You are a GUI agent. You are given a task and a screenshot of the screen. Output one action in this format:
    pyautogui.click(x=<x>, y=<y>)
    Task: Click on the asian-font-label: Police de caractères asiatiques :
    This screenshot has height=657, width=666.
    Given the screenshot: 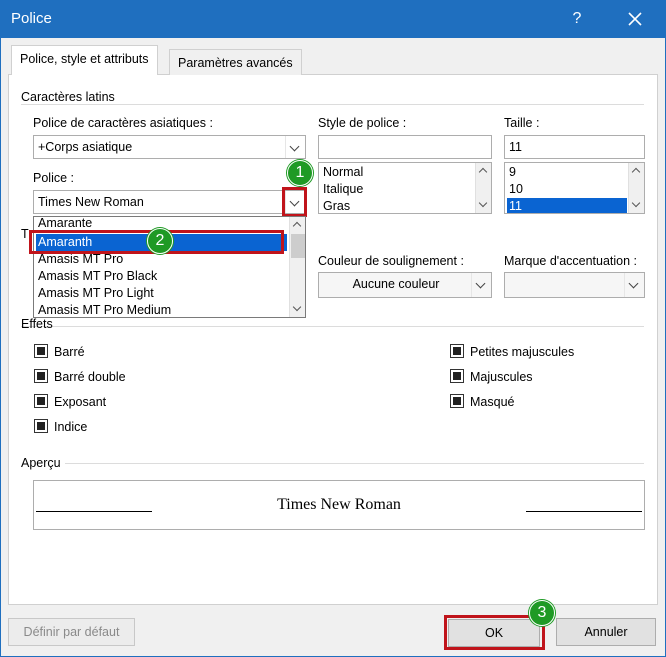 What is the action you would take?
    pyautogui.click(x=123, y=123)
    